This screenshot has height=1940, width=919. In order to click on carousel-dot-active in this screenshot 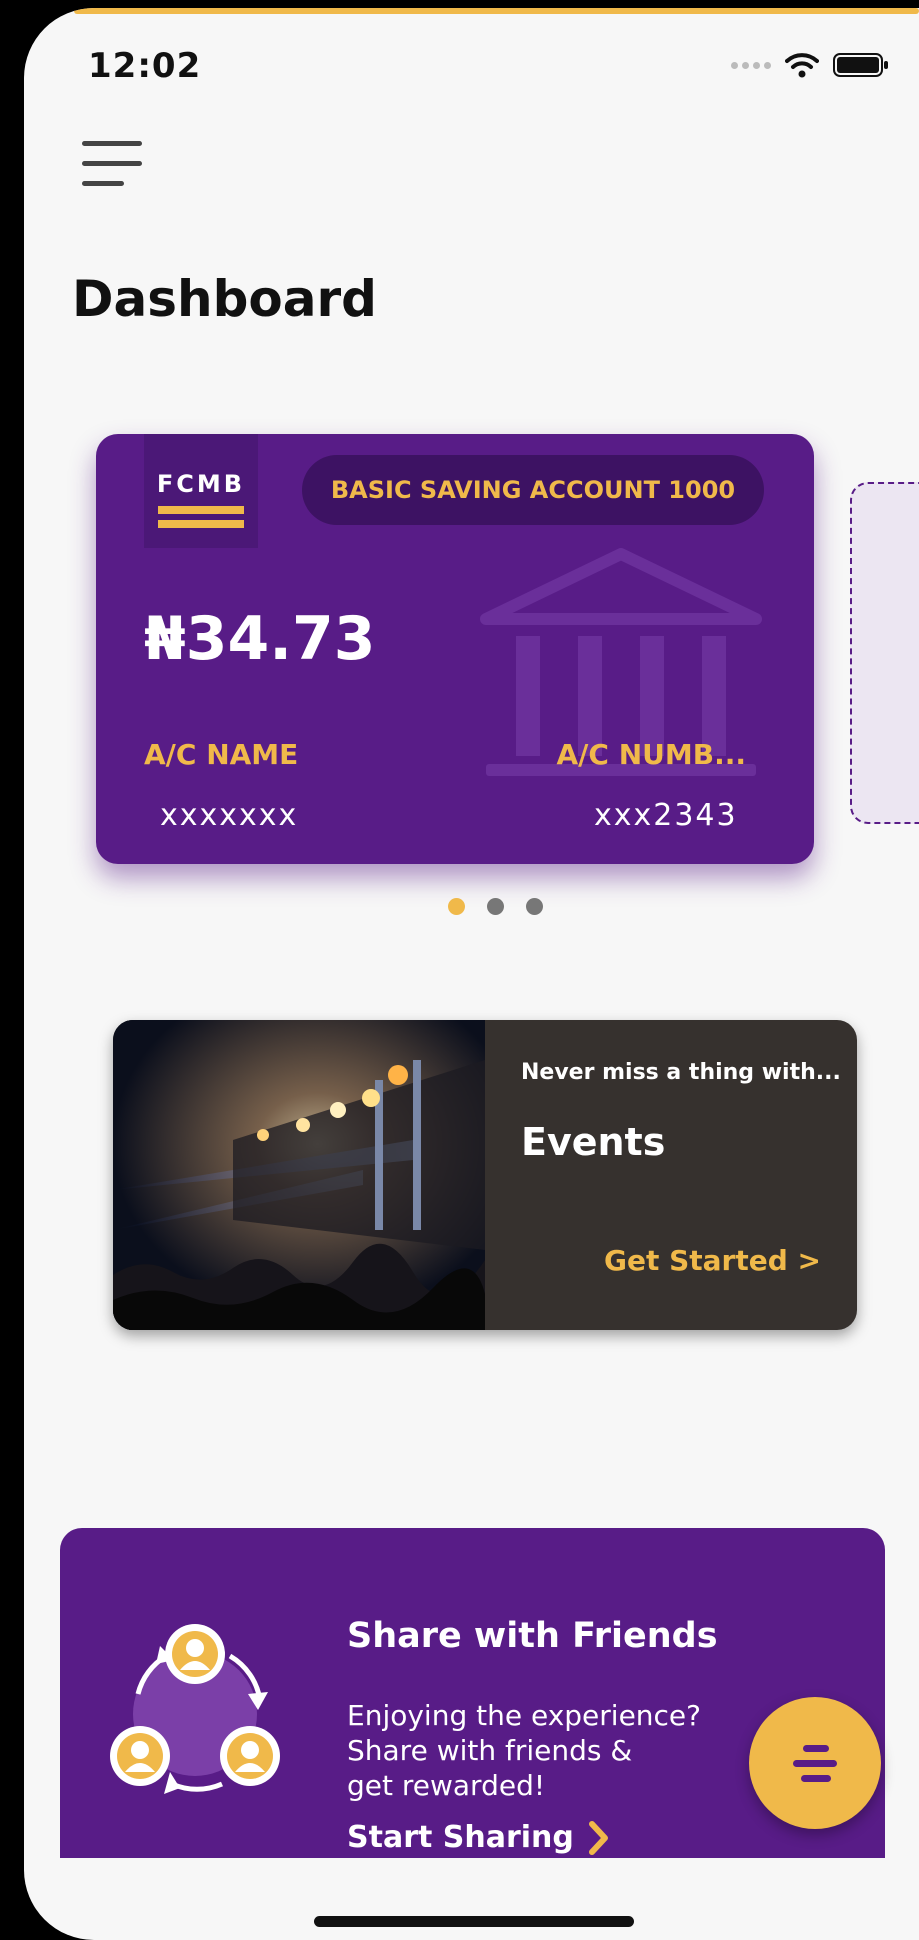, I will do `click(456, 906)`.